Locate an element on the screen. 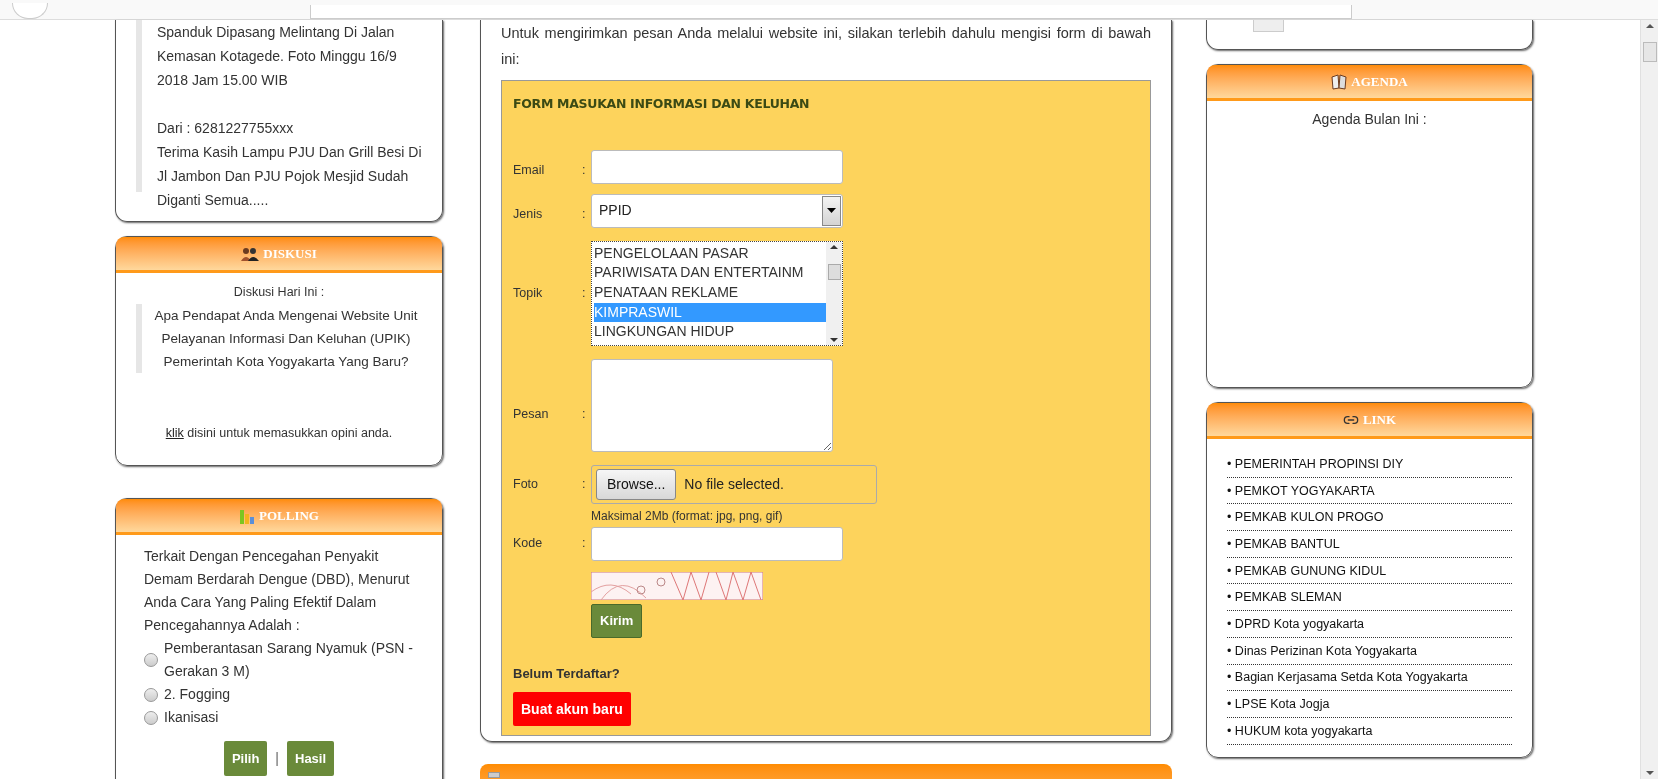 This screenshot has height=779, width=1658. register-button: Buat akun baru is located at coordinates (572, 709).